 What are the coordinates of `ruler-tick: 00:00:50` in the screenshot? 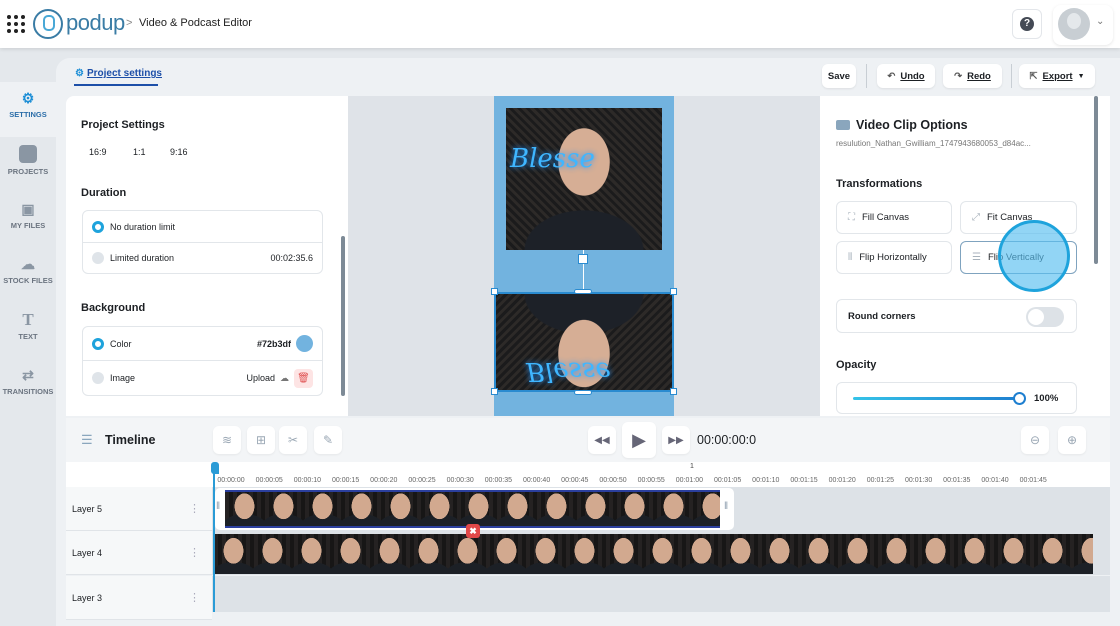 It's located at (613, 480).